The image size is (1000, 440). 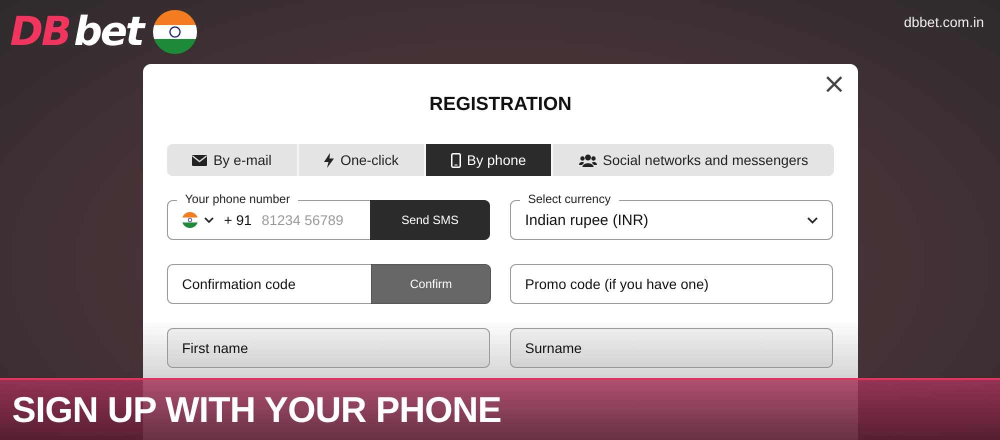 What do you see at coordinates (944, 22) in the screenshot?
I see `site-address: dbbet.com.in` at bounding box center [944, 22].